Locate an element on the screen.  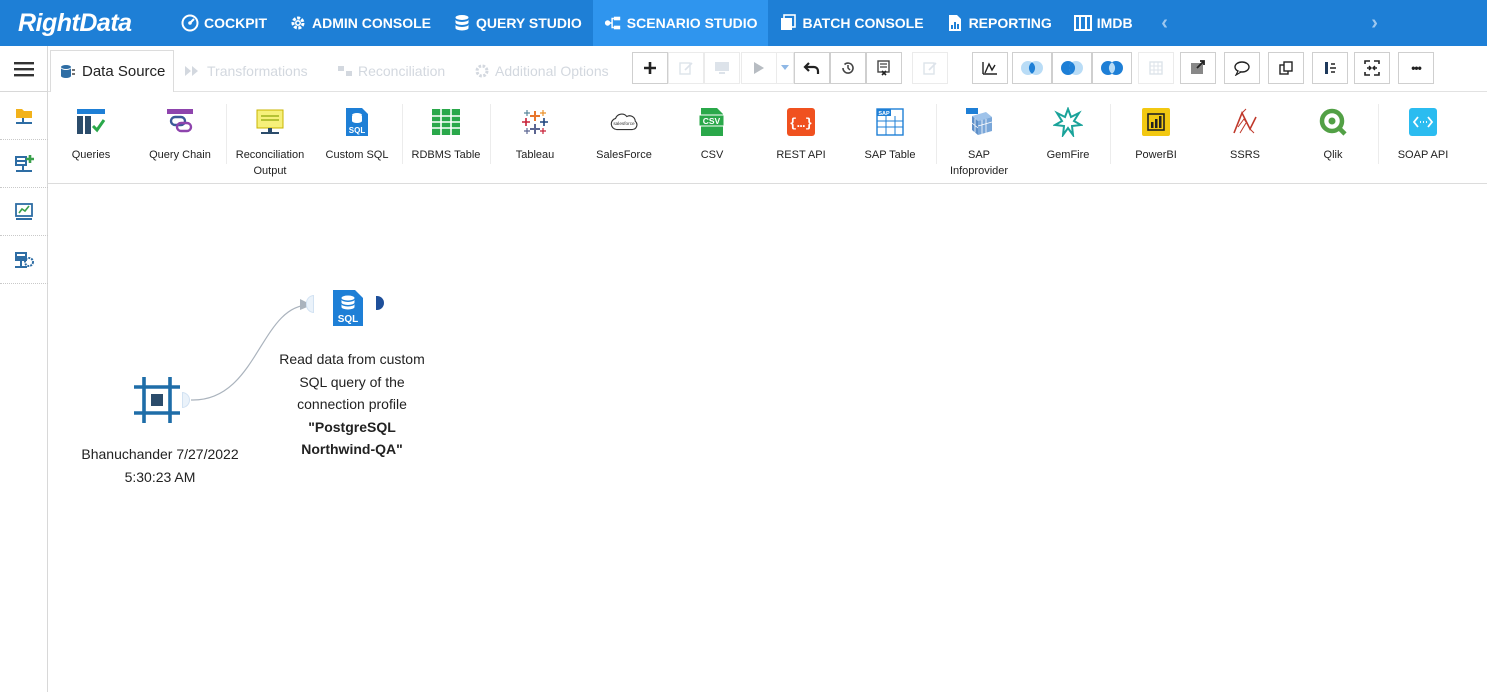
more-icon: ••• is located at coordinates (1416, 68).